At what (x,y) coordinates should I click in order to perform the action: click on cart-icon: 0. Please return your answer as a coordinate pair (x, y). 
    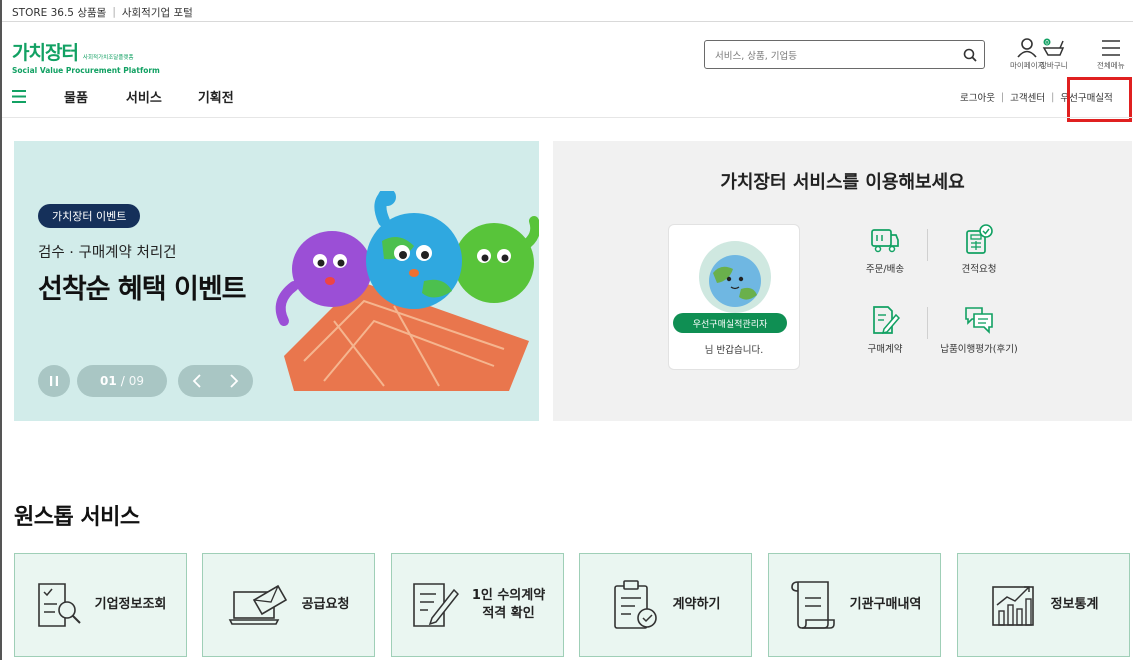
    Looking at the image, I should click on (1053, 47).